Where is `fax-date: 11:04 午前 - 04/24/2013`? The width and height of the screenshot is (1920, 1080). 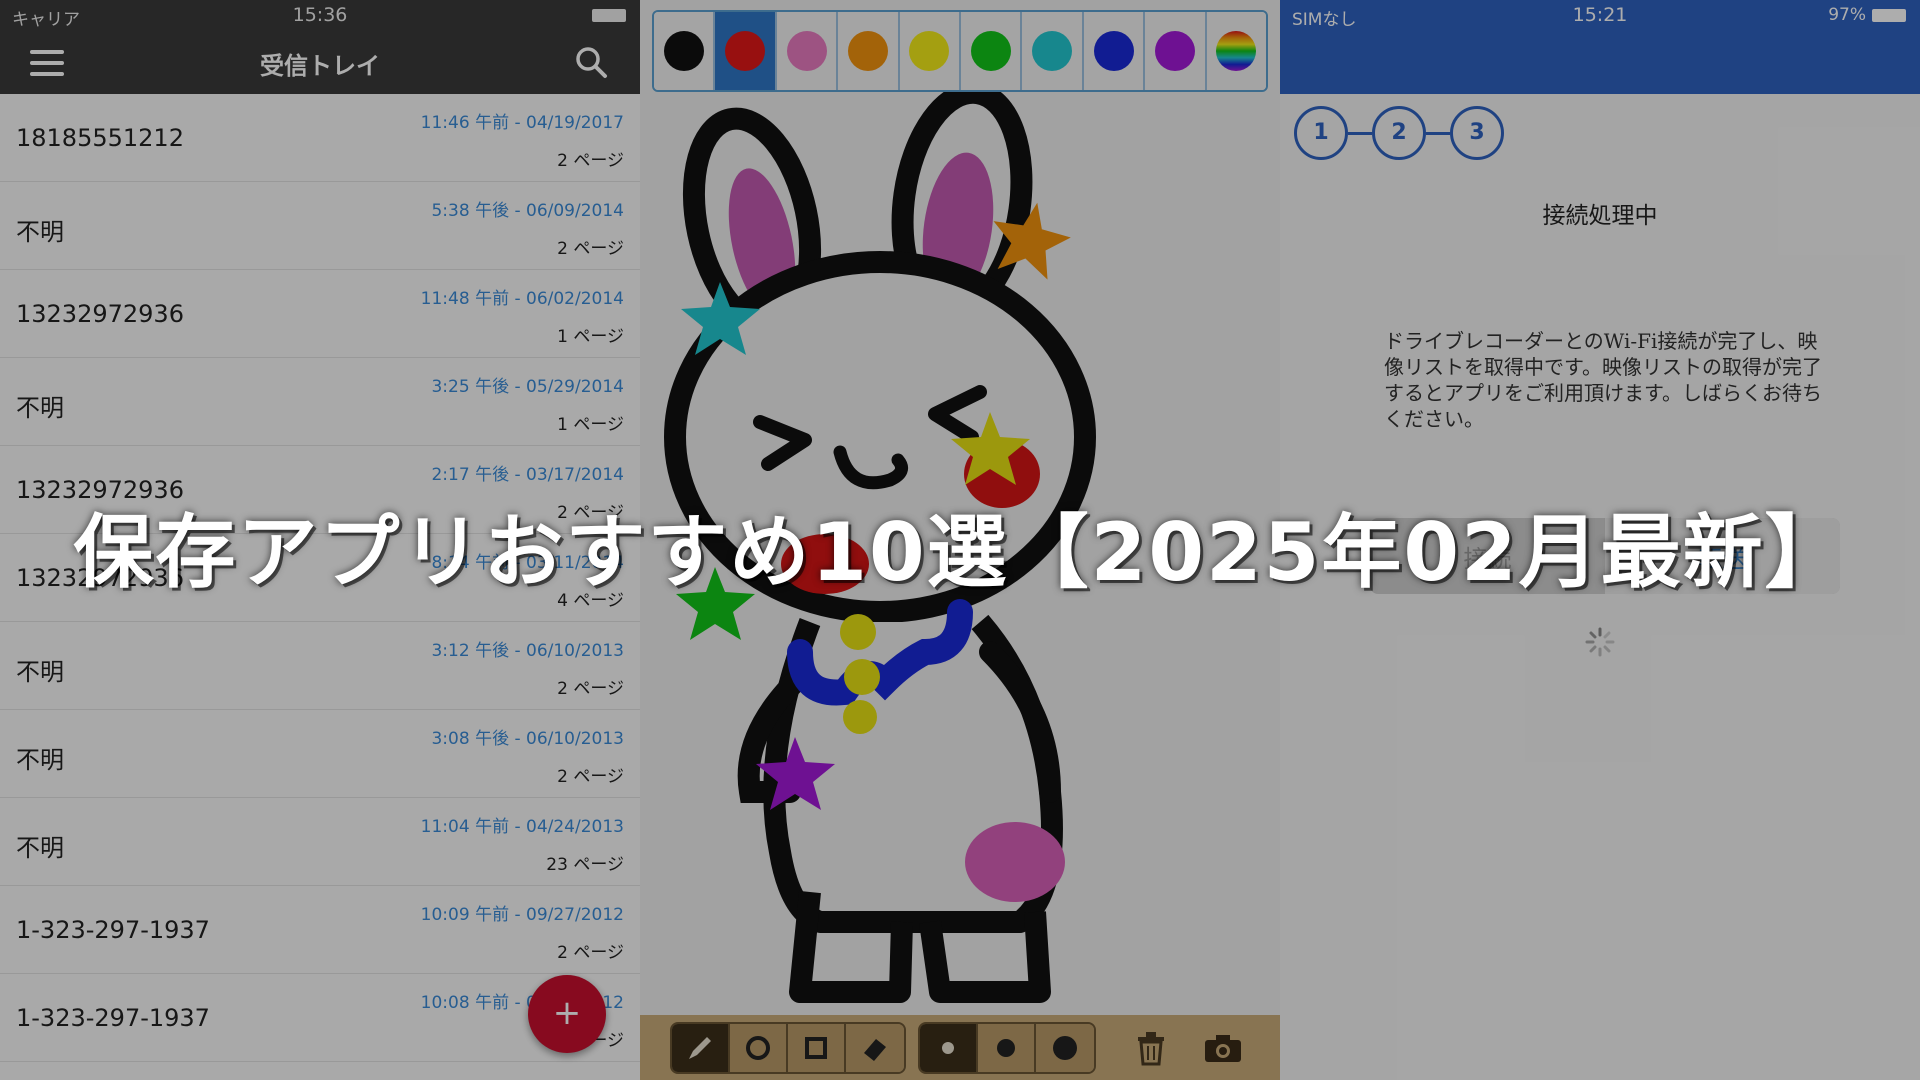 fax-date: 11:04 午前 - 04/24/2013 is located at coordinates (522, 827).